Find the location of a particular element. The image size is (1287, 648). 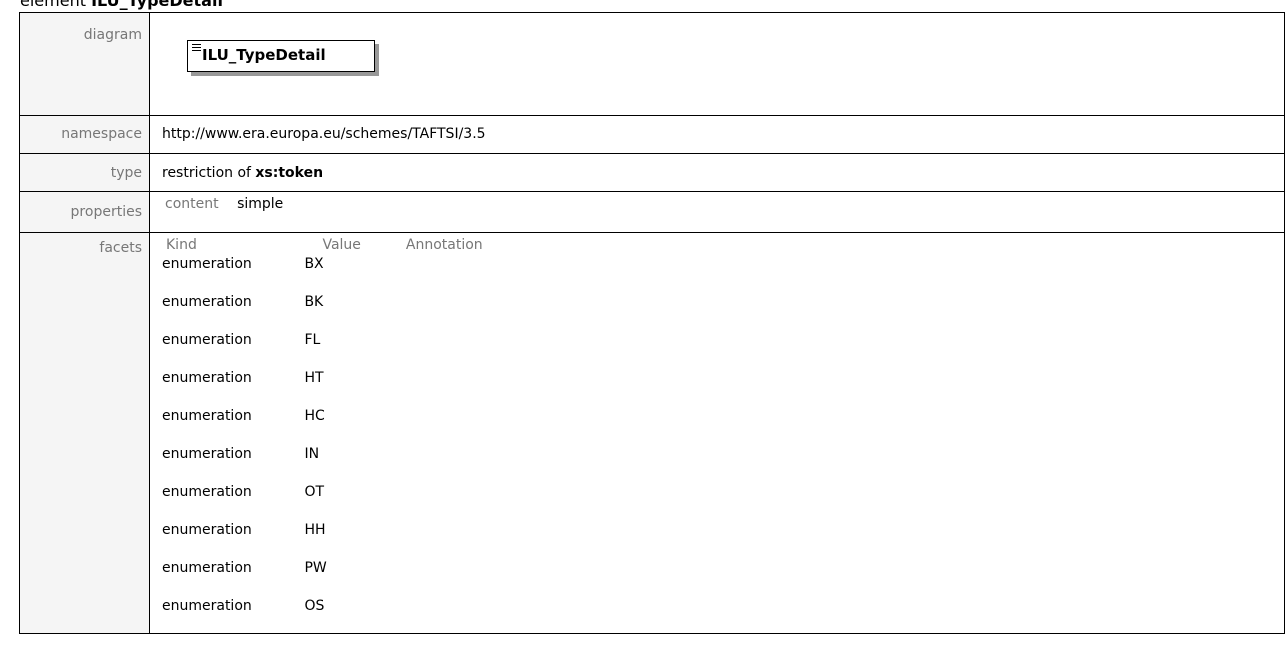

header-prefix: element is located at coordinates (53, 5).